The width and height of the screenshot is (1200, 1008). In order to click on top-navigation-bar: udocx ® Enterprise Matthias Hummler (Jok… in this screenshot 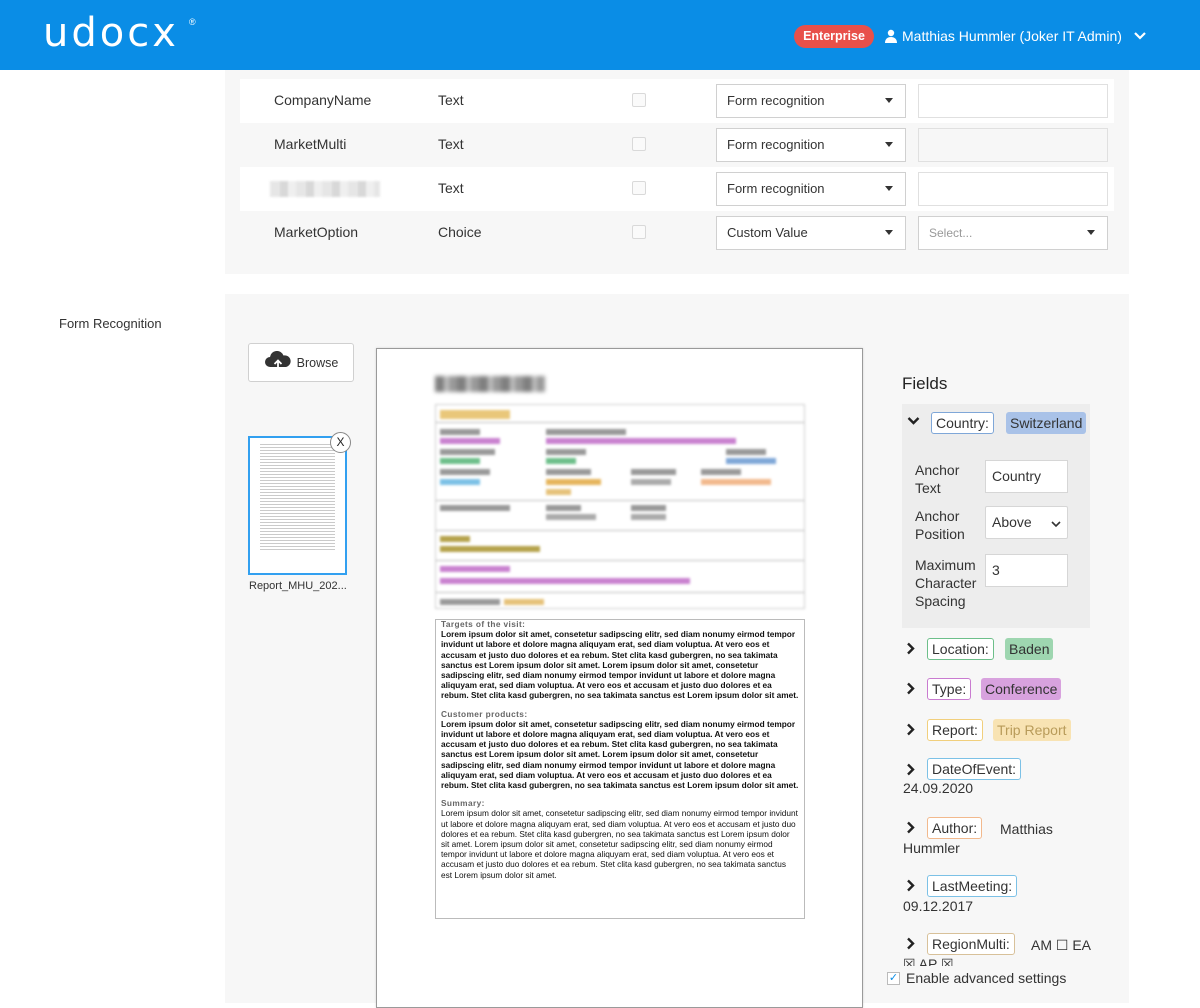, I will do `click(600, 35)`.